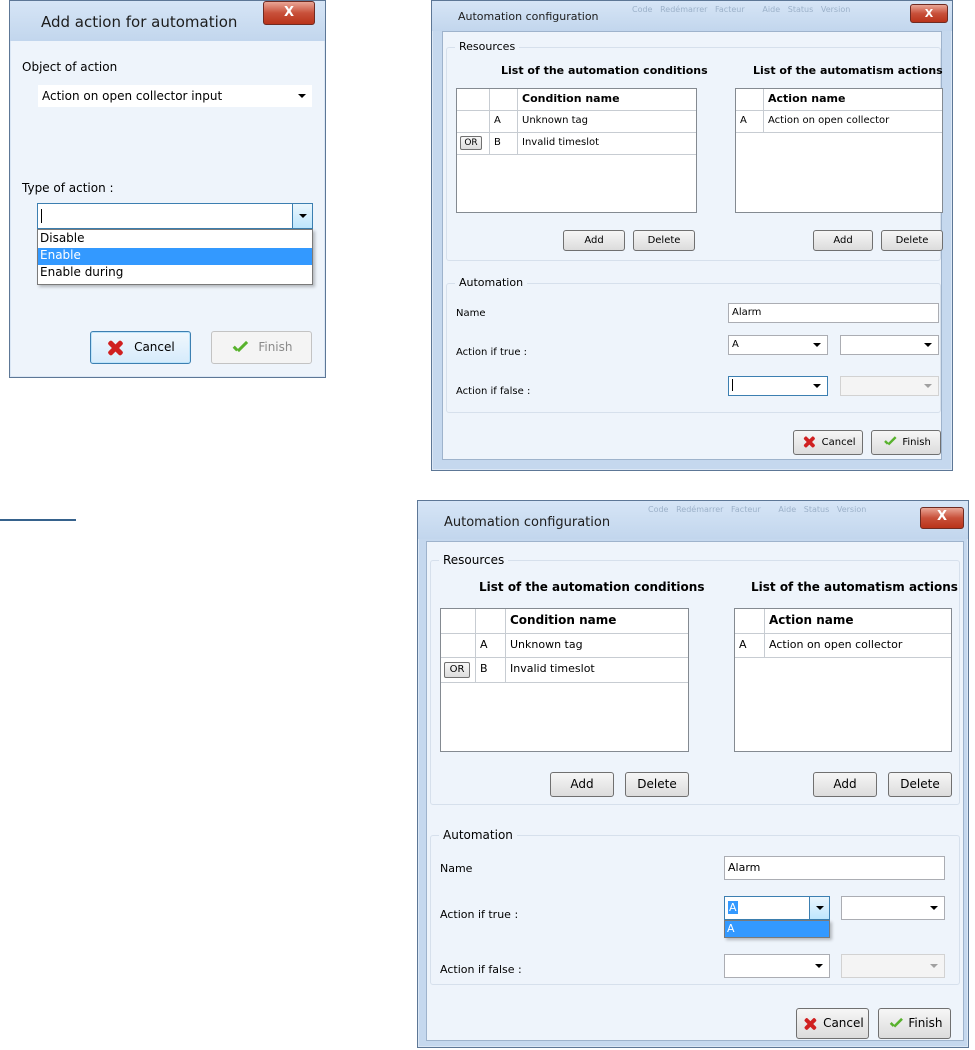  Describe the element at coordinates (492, 352) in the screenshot. I see `action-if-true-label: Action if true :` at that location.